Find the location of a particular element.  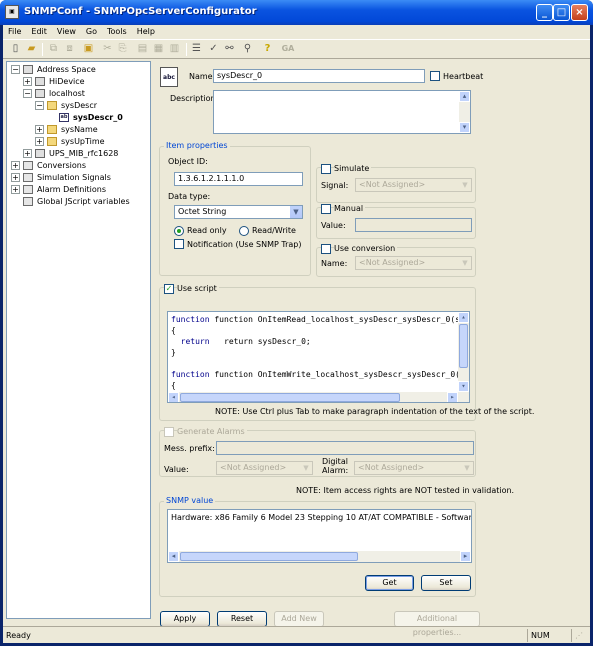

alarm-value-label: Value: is located at coordinates (176, 469).